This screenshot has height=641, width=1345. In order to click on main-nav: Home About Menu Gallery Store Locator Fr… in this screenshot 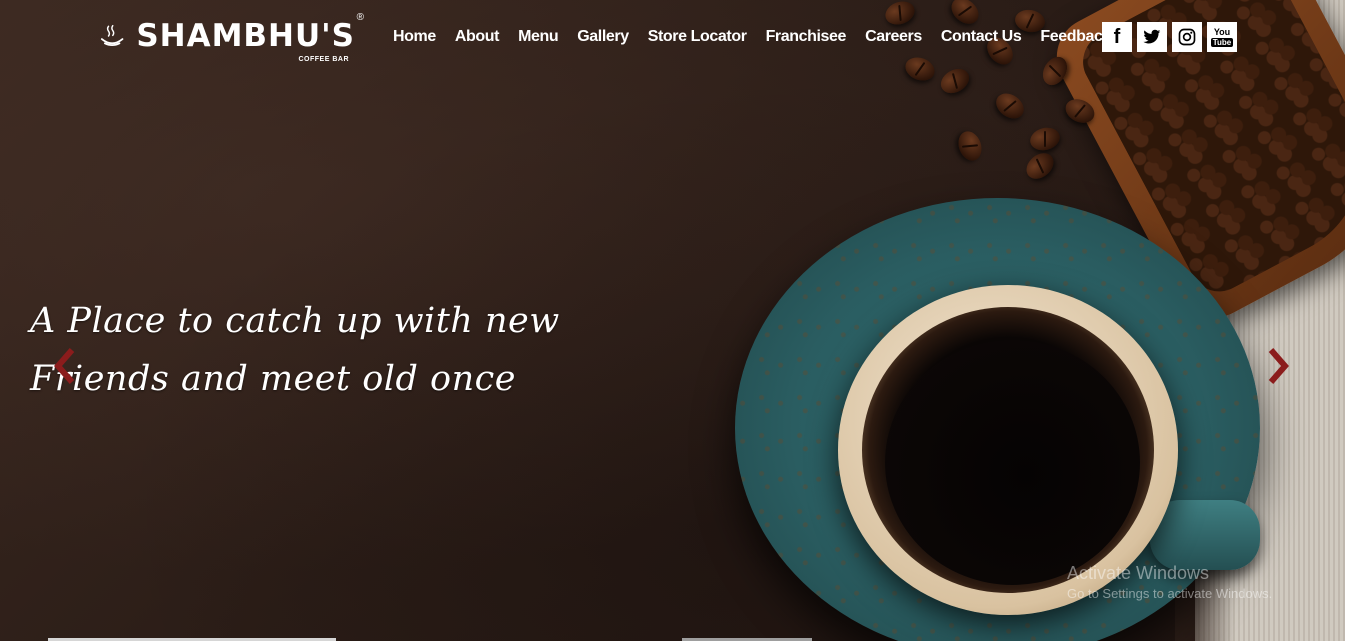, I will do `click(761, 37)`.